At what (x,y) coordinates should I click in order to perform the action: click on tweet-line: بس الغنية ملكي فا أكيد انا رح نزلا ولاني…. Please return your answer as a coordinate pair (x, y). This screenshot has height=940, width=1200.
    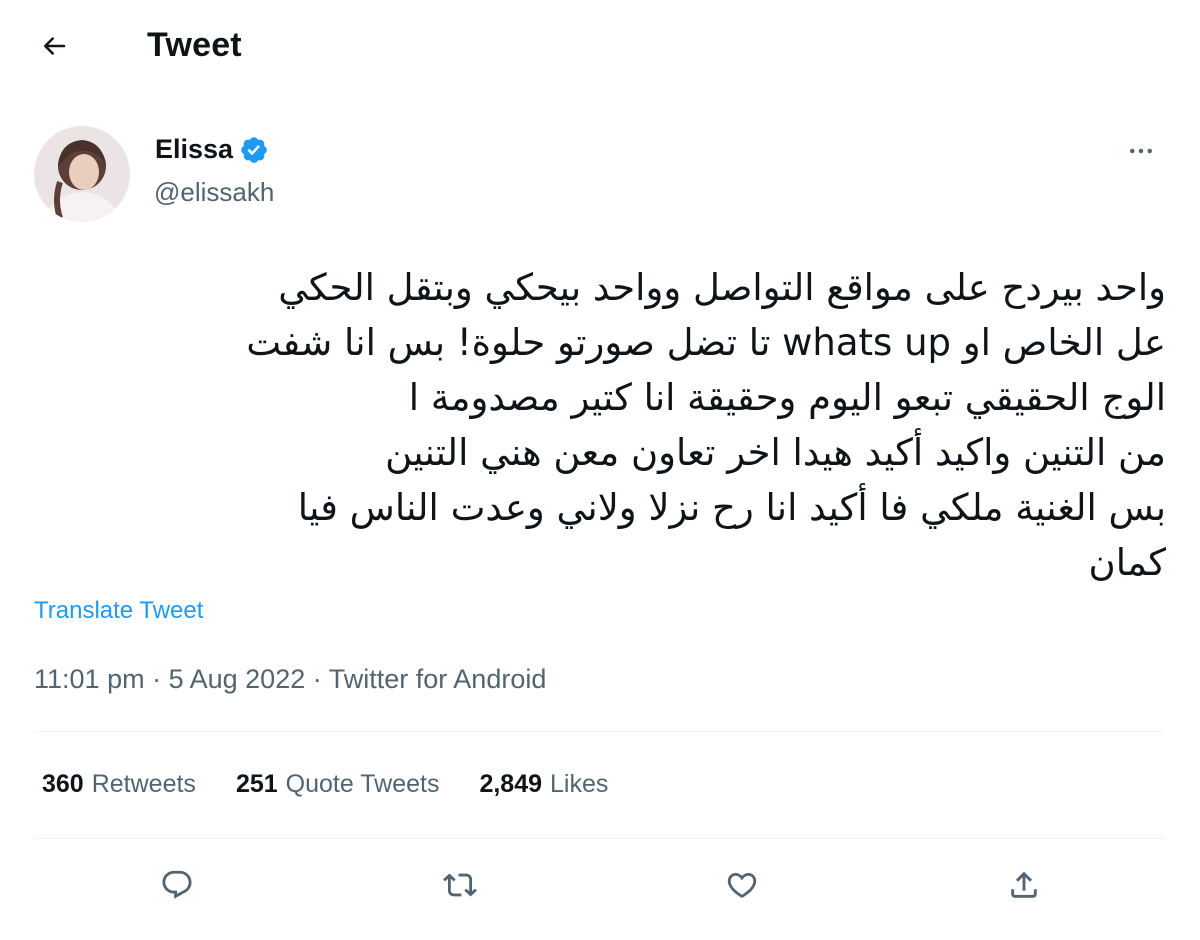
    Looking at the image, I should click on (731, 507).